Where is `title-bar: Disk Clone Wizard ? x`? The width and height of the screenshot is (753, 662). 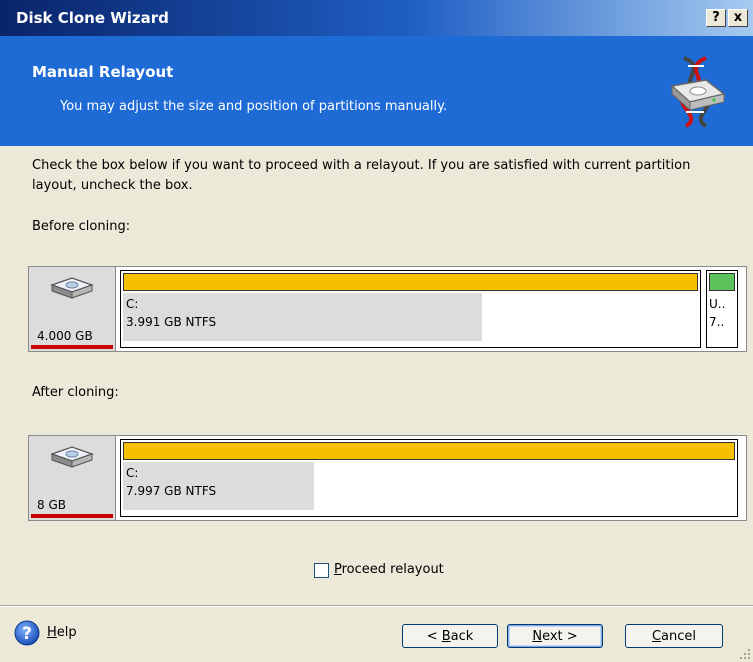 title-bar: Disk Clone Wizard ? x is located at coordinates (376, 18).